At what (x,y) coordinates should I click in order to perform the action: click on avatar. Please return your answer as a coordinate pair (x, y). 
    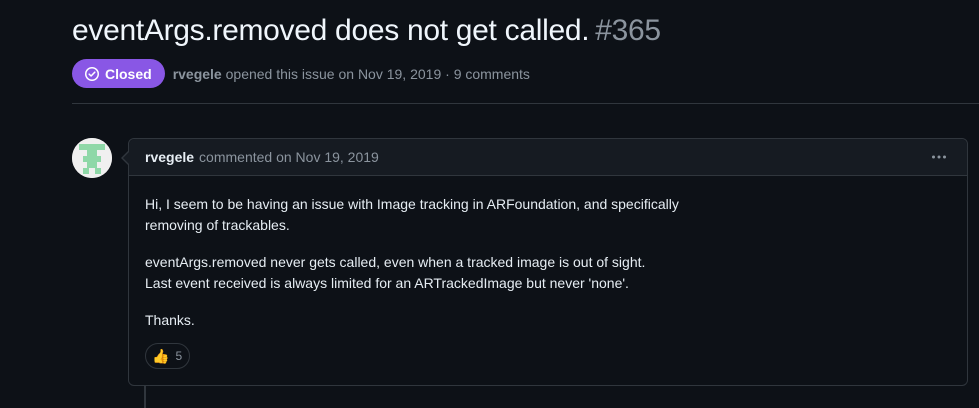
    Looking at the image, I should click on (92, 158).